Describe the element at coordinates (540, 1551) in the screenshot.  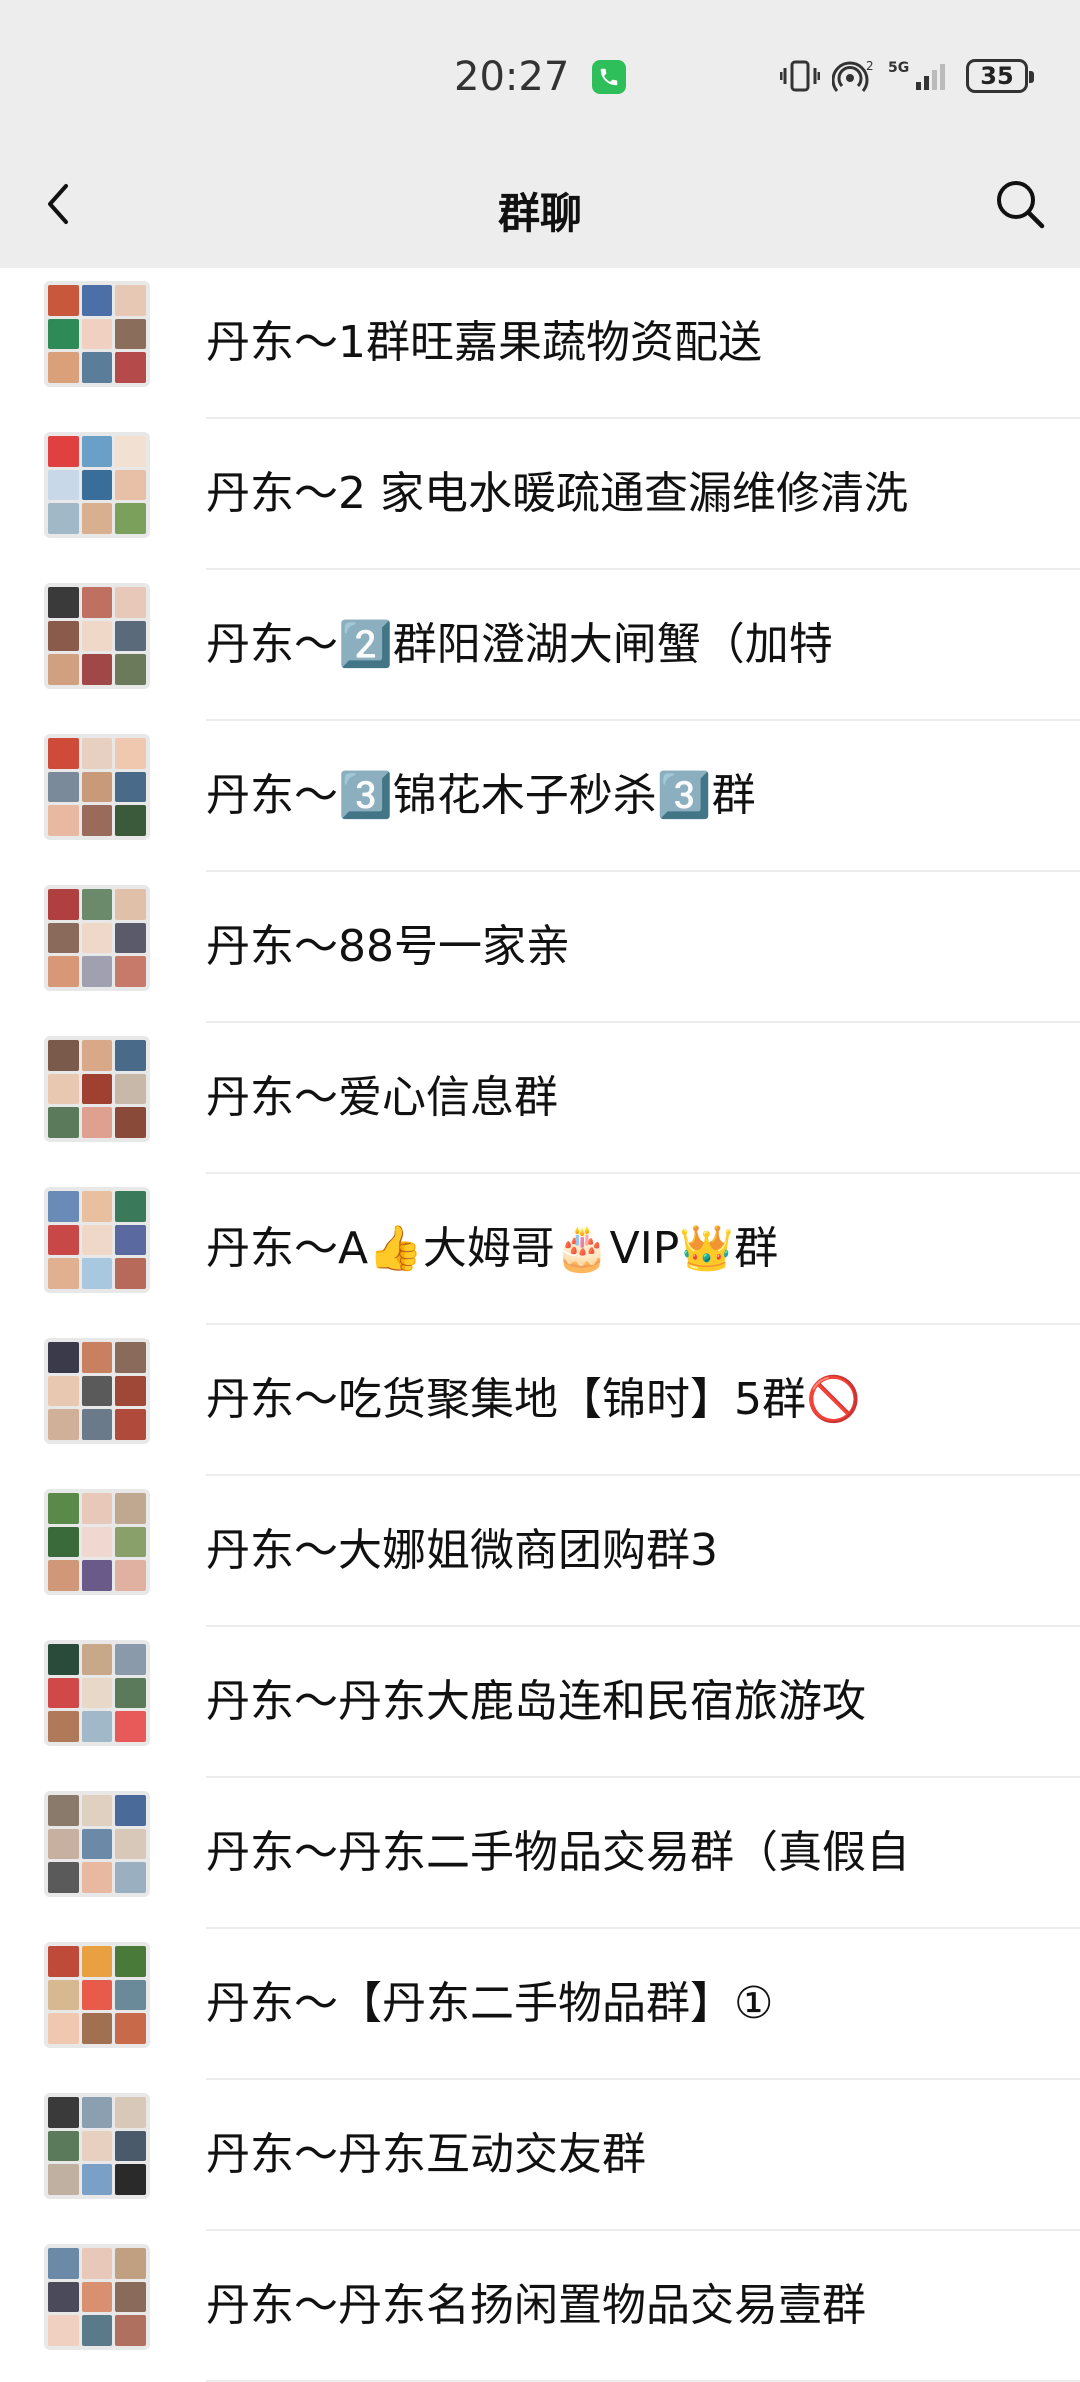
I see `group-row: 丹东～大娜姐微商团购群3` at that location.